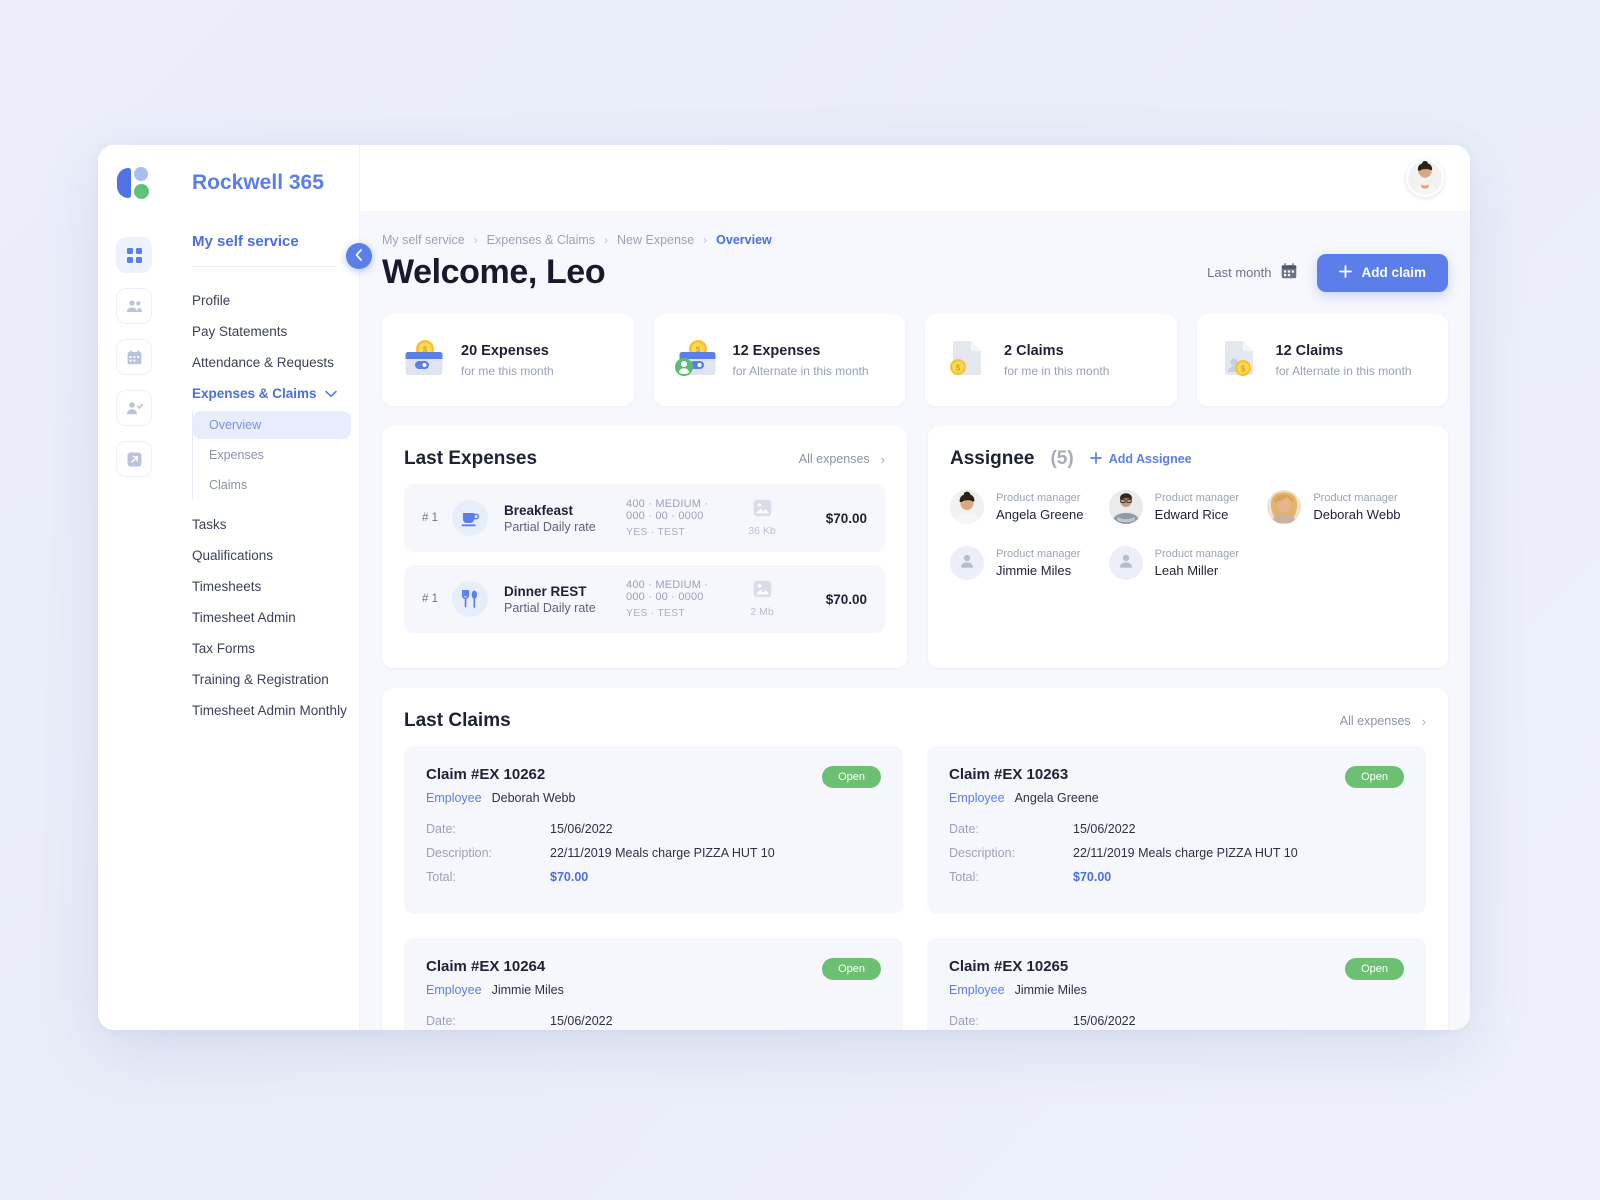 The width and height of the screenshot is (1600, 1200). Describe the element at coordinates (264, 393) in the screenshot. I see `sidebar-group-expenses-claims: Expenses & Claims` at that location.